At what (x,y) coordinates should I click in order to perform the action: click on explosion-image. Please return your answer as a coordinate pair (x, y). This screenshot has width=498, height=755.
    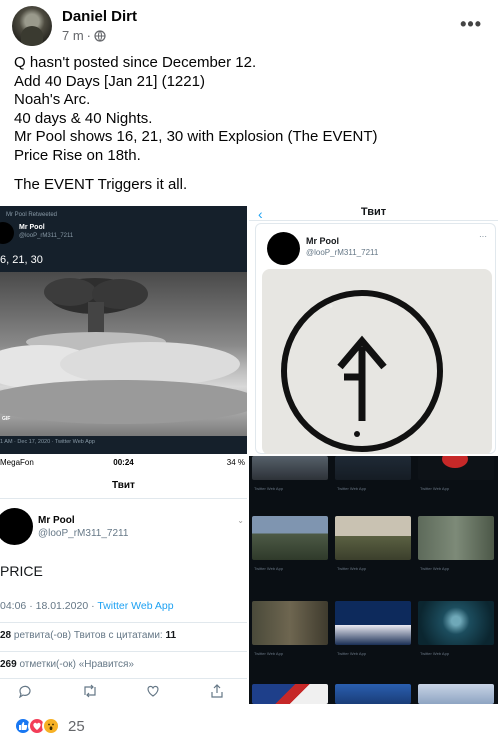
    Looking at the image, I should click on (123, 354).